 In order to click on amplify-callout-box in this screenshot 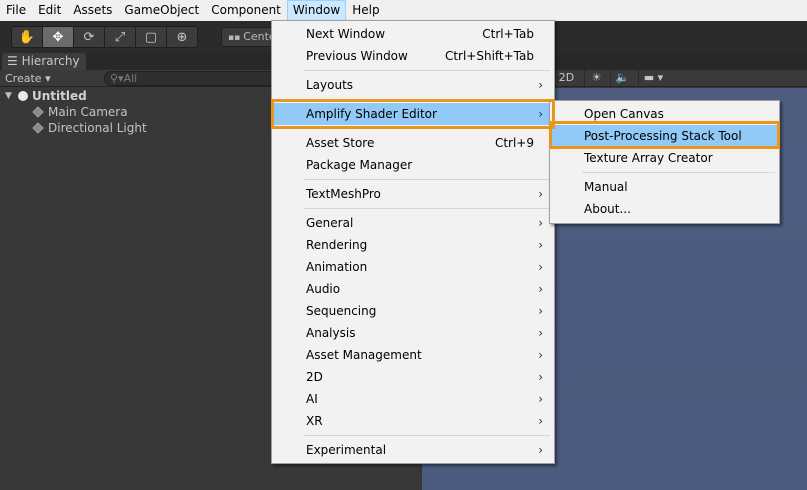, I will do `click(413, 114)`.